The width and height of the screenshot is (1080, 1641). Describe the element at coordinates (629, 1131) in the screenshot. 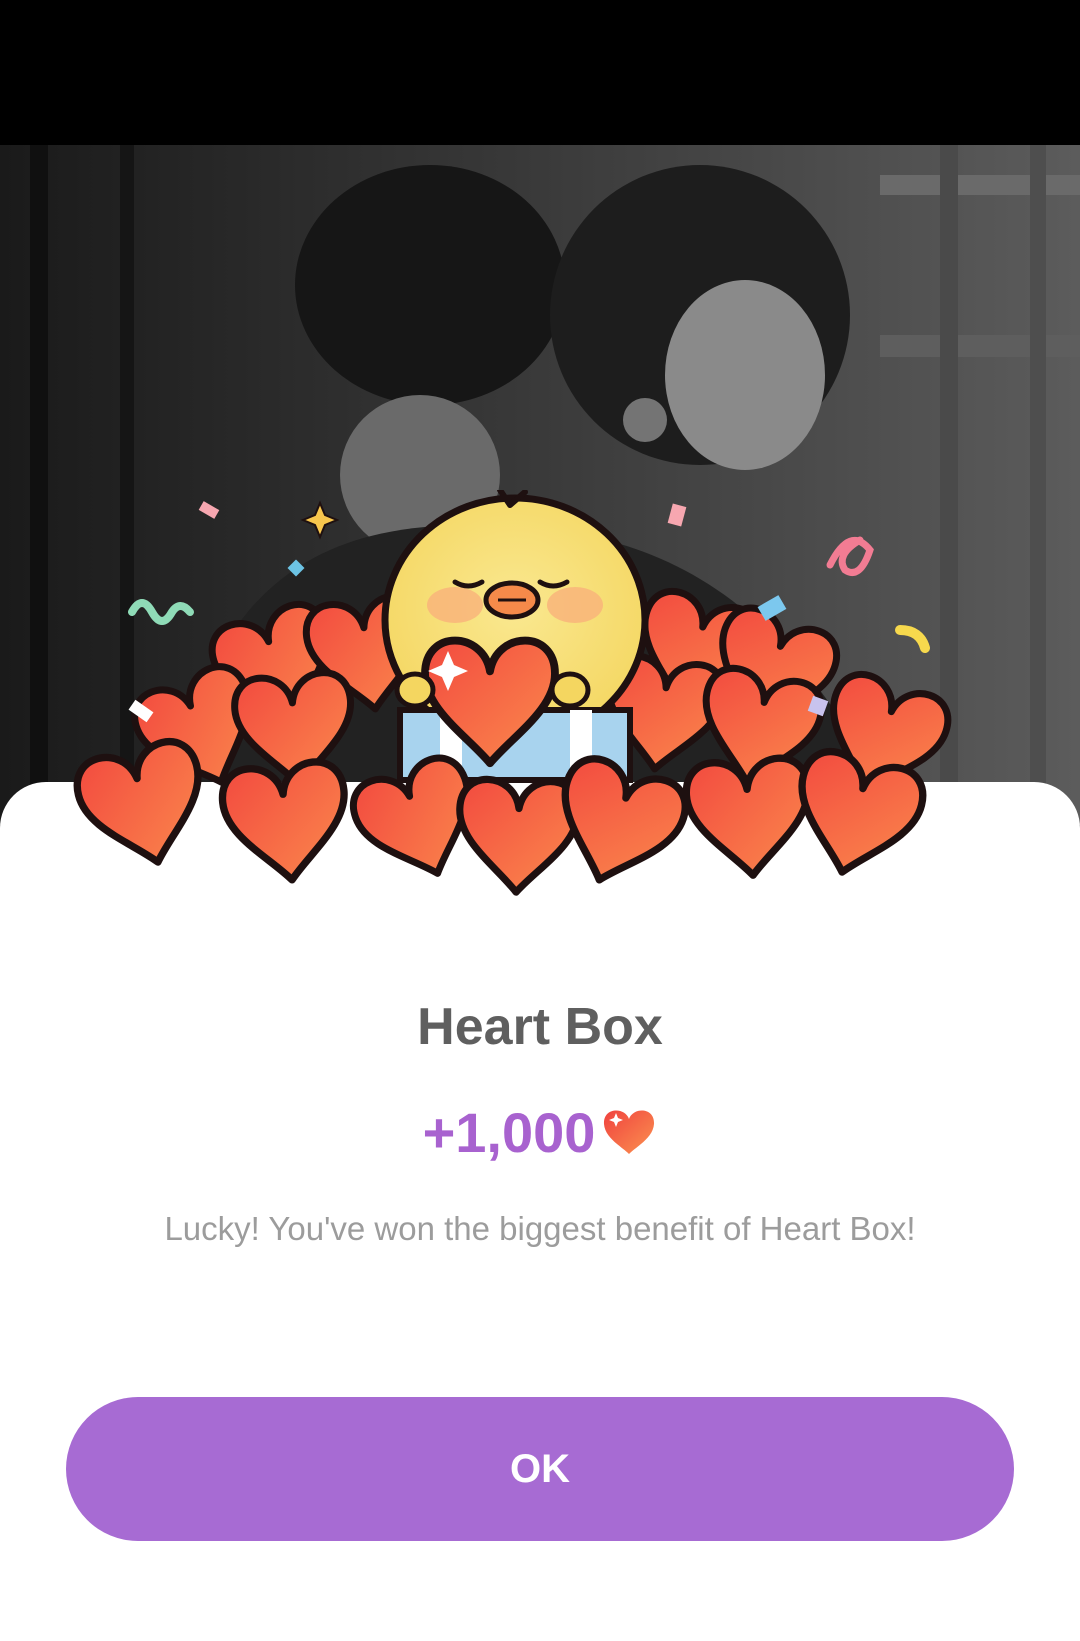

I see `heart-icon` at that location.